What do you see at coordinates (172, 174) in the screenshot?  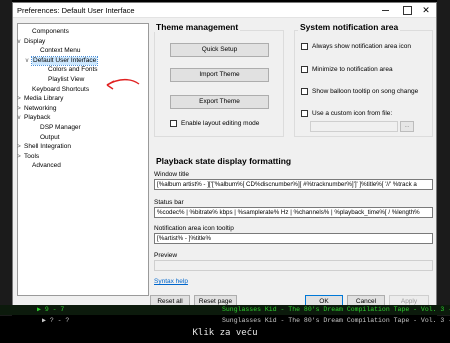 I see `window-title-label: Window title` at bounding box center [172, 174].